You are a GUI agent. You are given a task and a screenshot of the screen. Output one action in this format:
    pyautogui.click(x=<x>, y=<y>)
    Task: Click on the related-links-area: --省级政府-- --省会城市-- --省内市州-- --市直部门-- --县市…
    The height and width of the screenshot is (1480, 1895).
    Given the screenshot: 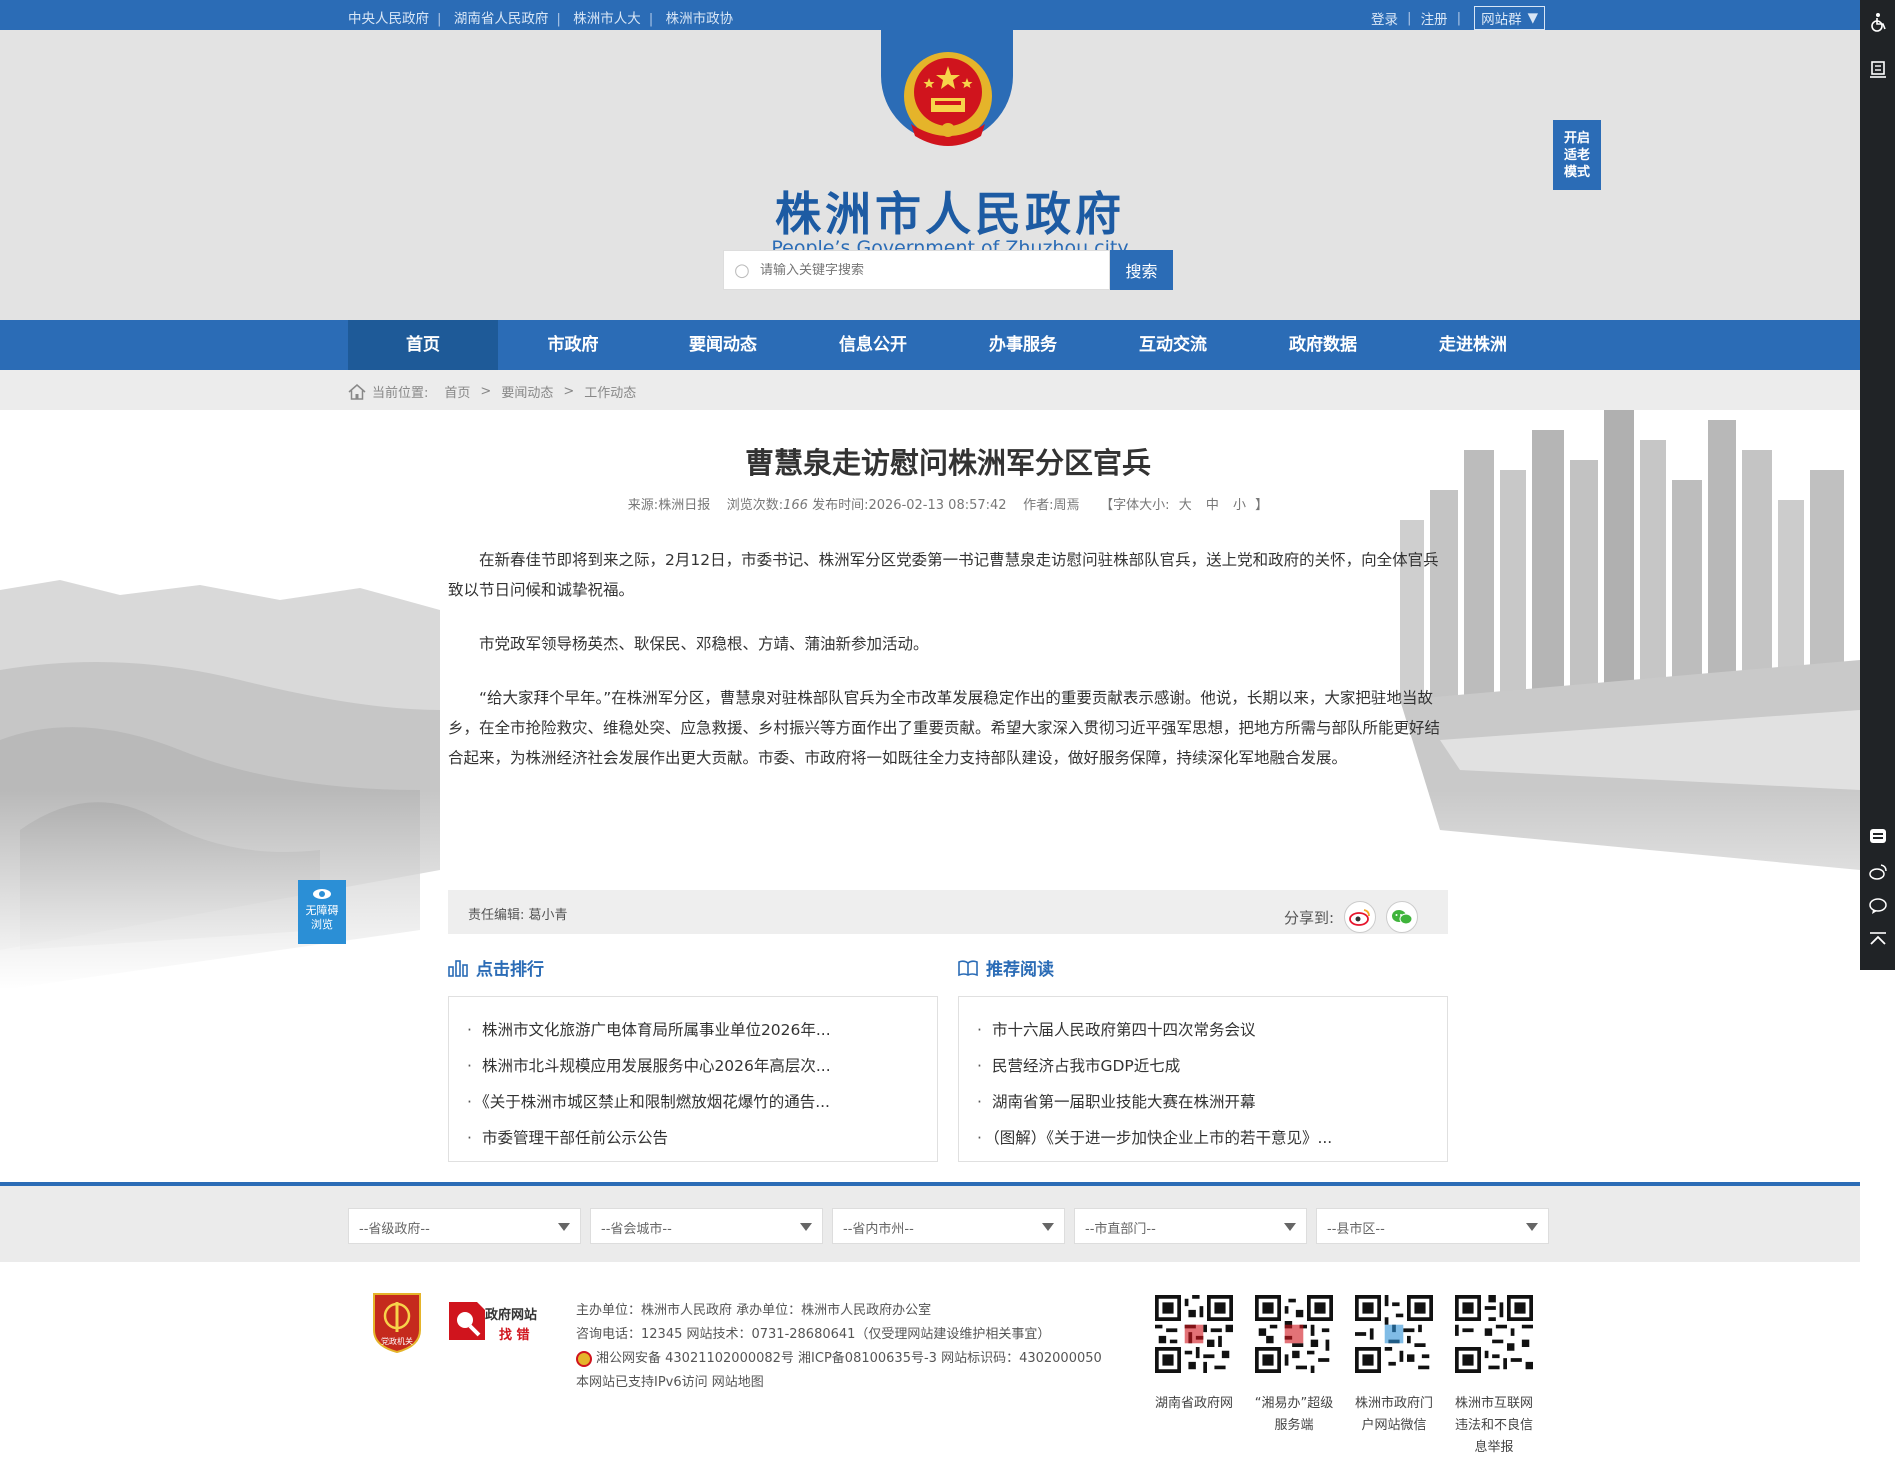 What is the action you would take?
    pyautogui.click(x=930, y=1222)
    